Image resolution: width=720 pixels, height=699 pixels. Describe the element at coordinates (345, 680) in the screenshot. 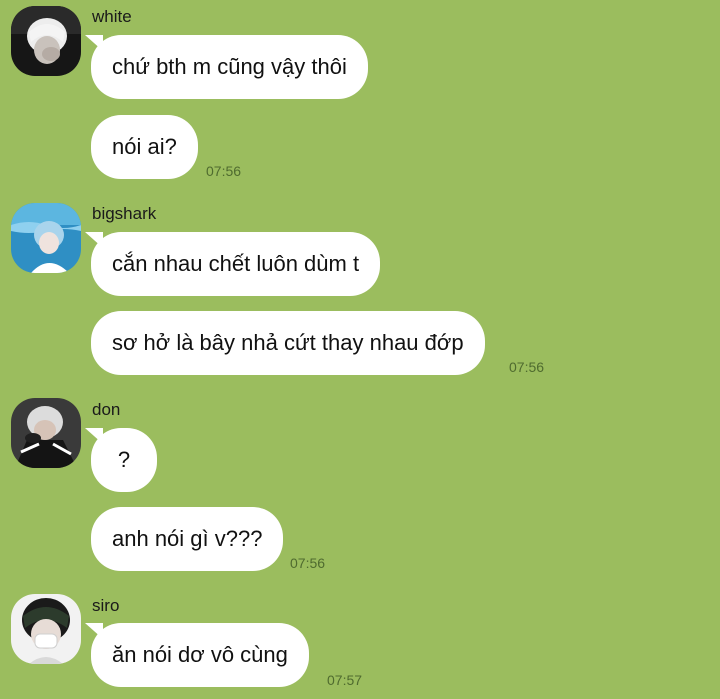

I see `message-timestamp: 07:57` at that location.